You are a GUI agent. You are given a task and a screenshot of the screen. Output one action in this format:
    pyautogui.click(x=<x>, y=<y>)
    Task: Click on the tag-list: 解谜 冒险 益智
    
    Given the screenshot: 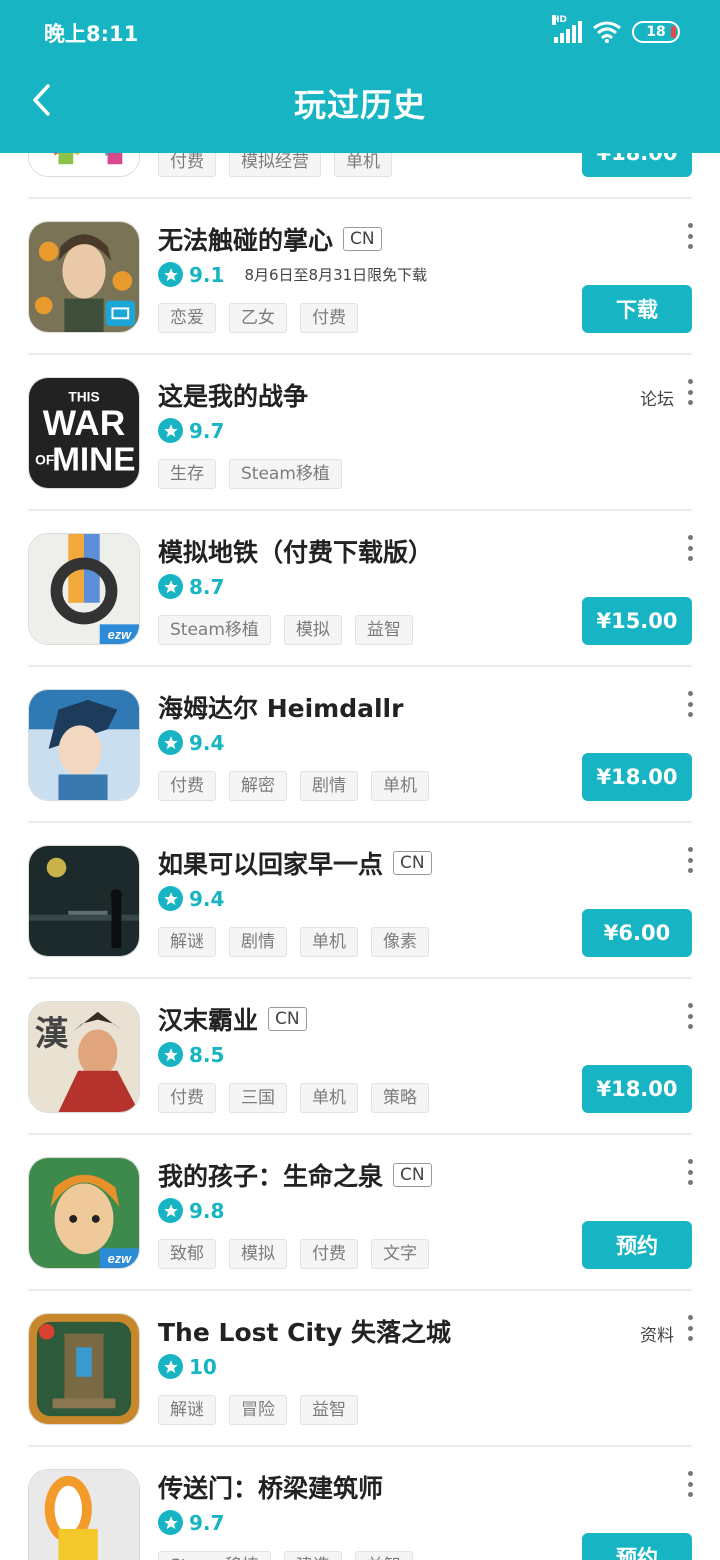 What is the action you would take?
    pyautogui.click(x=258, y=1410)
    